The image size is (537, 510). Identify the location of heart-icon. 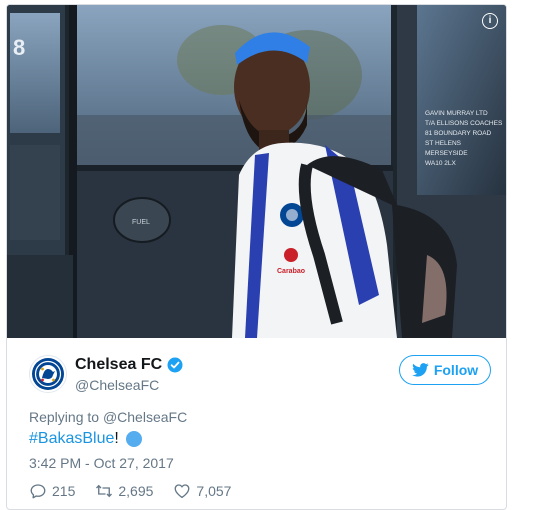
(182, 491).